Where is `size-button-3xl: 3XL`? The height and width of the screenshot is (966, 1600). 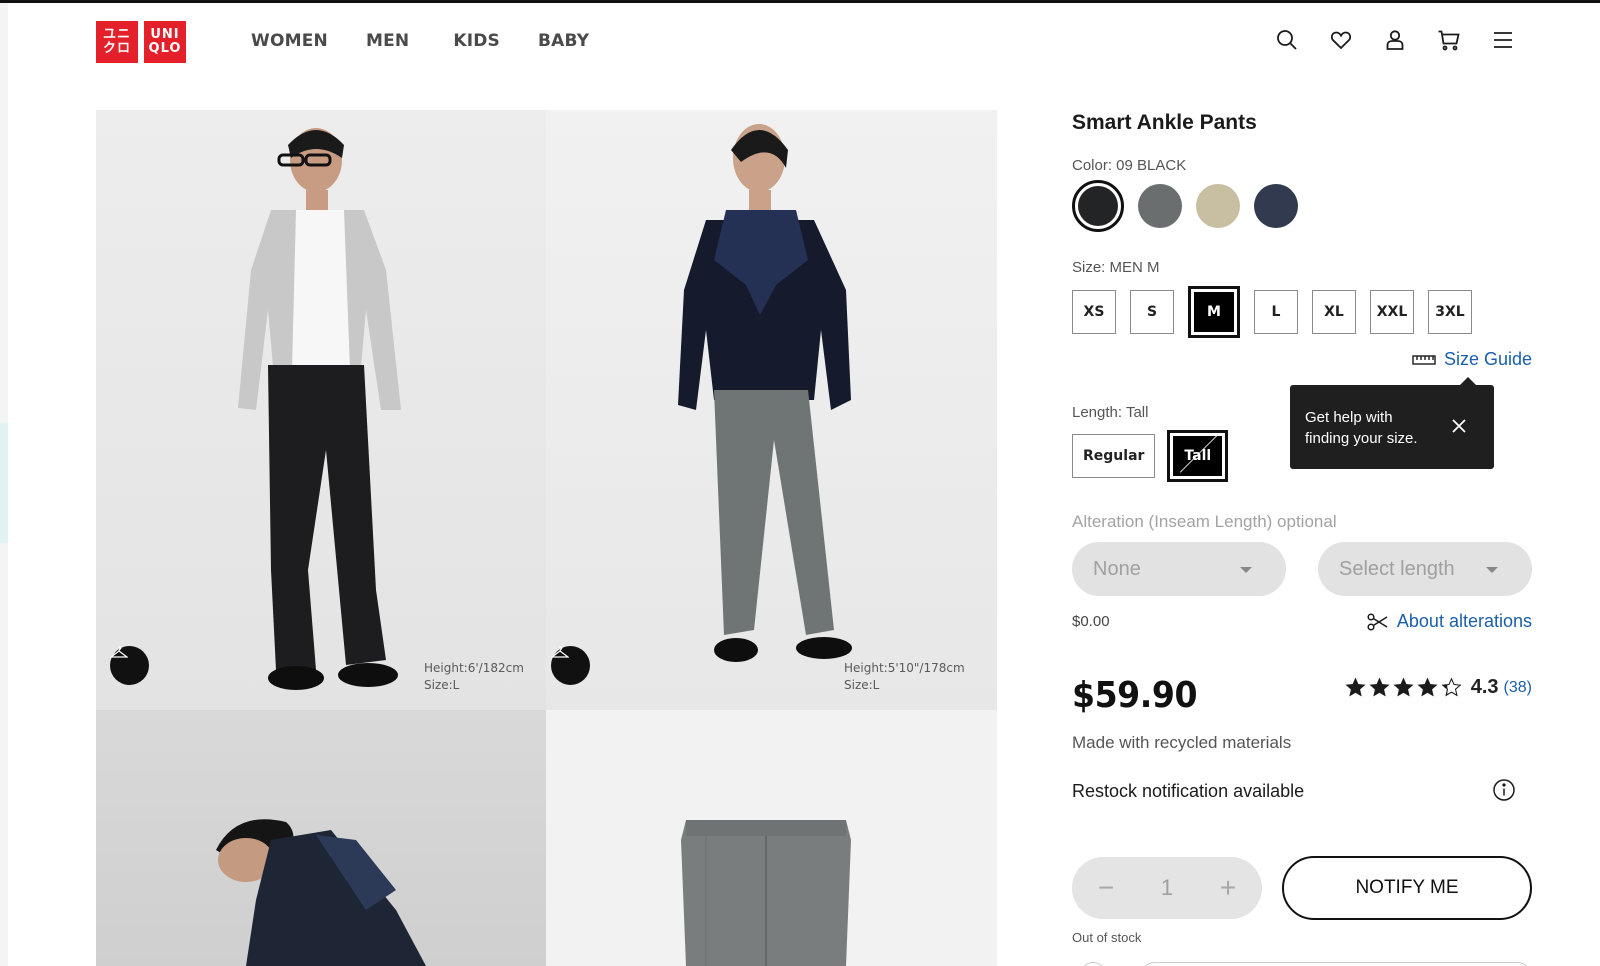
size-button-3xl: 3XL is located at coordinates (1450, 312).